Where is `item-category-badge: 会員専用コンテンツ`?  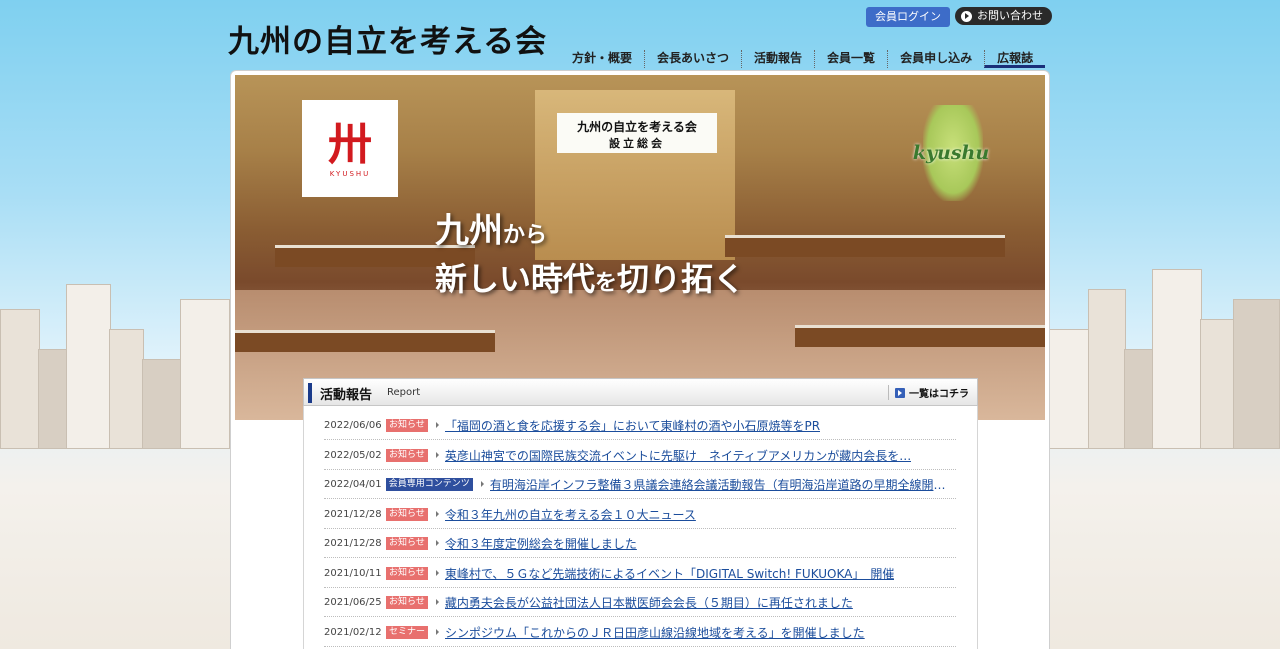 item-category-badge: 会員専用コンテンツ is located at coordinates (429, 484).